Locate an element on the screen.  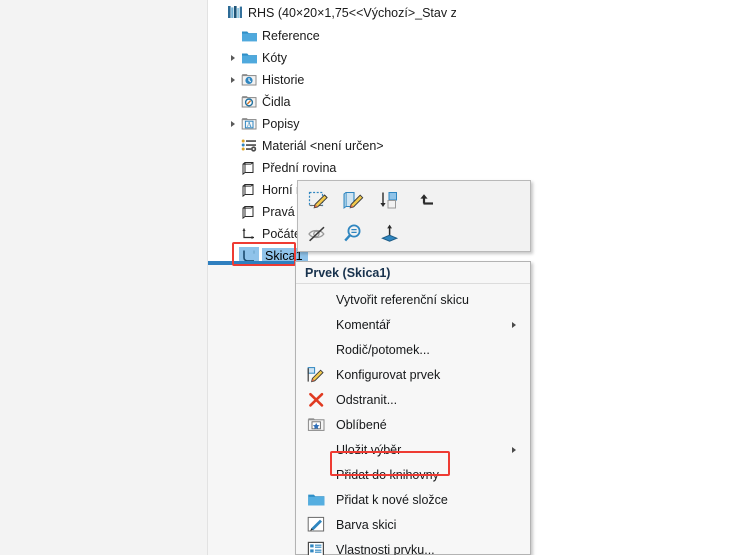
menu-item-barva-skici: Barva skici is located at coordinates (413, 524).